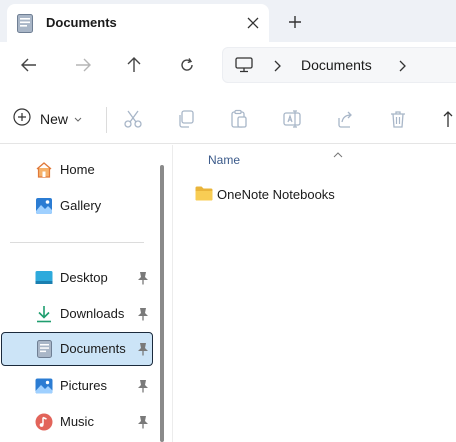 Image resolution: width=456 pixels, height=442 pixels. I want to click on add-circle-icon, so click(22, 119).